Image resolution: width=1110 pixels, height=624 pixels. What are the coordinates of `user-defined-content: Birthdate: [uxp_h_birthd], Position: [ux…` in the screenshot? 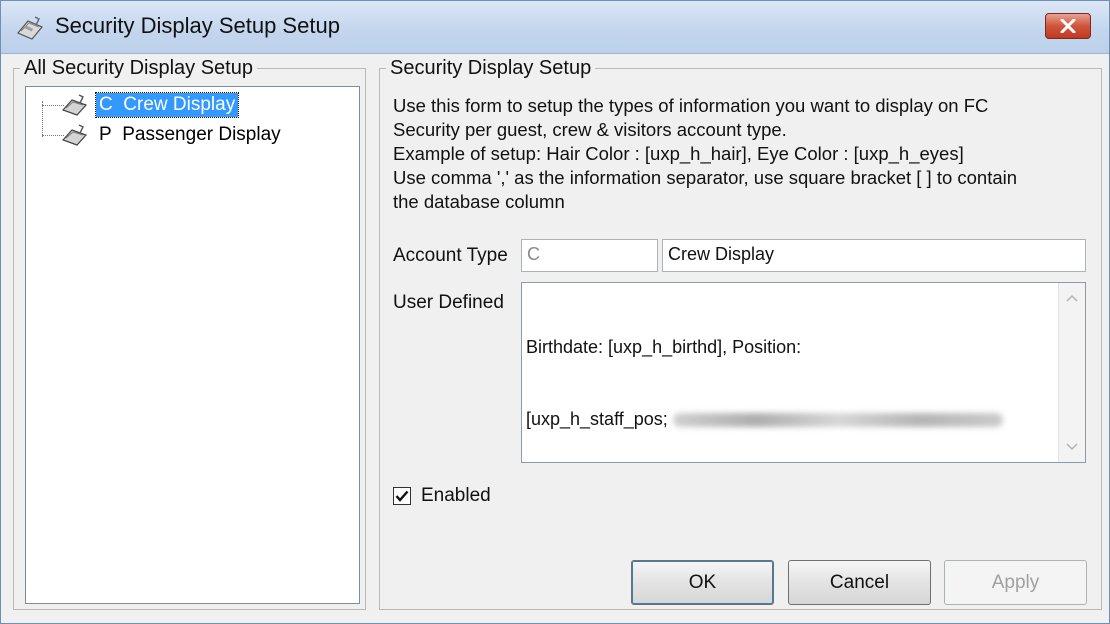 It's located at (786, 374).